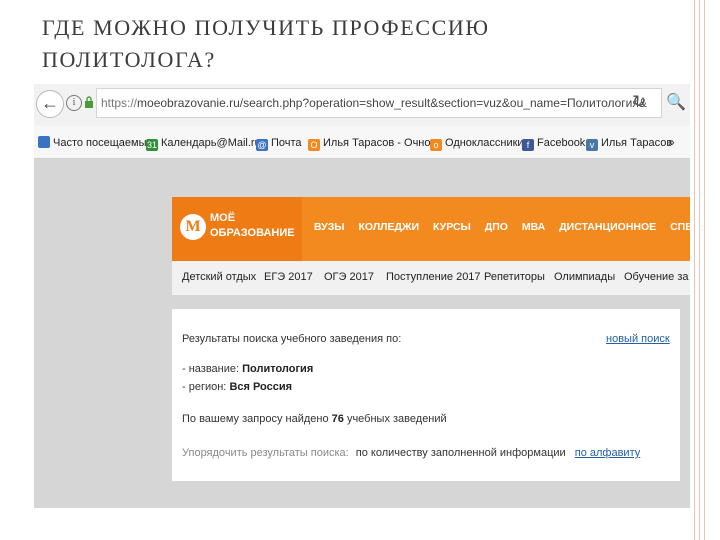 This screenshot has width=720, height=540. I want to click on criteria-name-label: - название:, so click(211, 369).